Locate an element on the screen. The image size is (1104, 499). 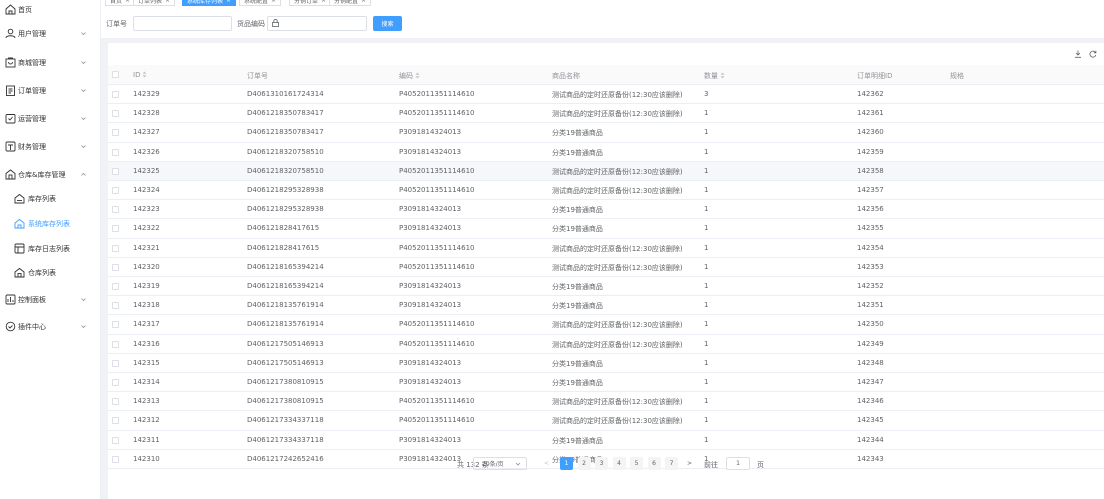
sidebar-item-12: 插件中心 is located at coordinates (50, 327).